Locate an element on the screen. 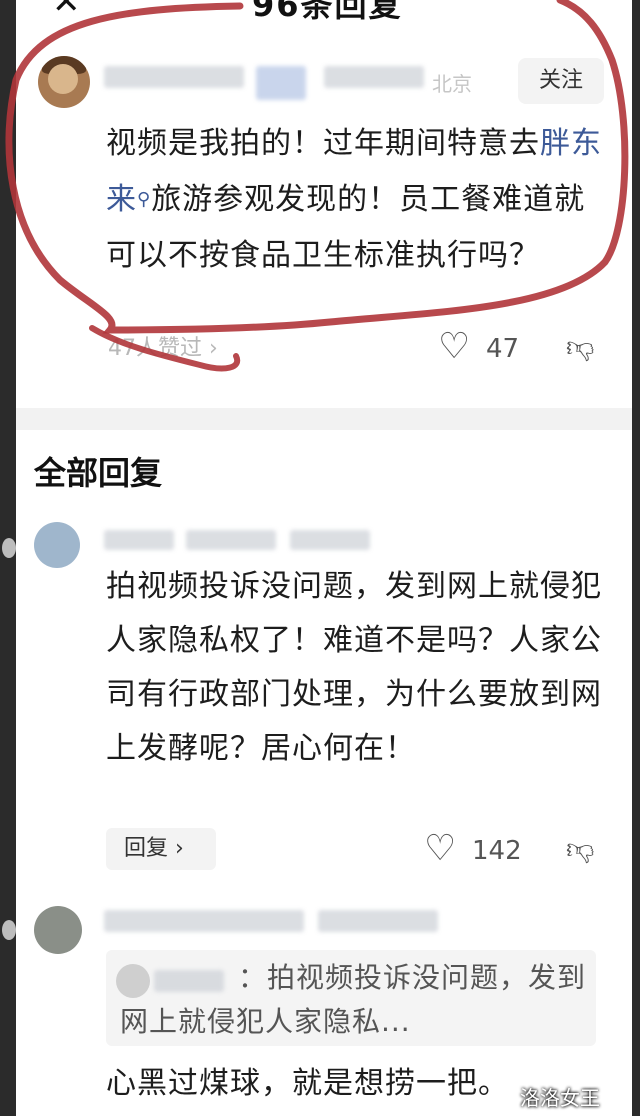  reply-text: 心黑过煤球，就是想捞一把。 is located at coordinates (307, 1083).